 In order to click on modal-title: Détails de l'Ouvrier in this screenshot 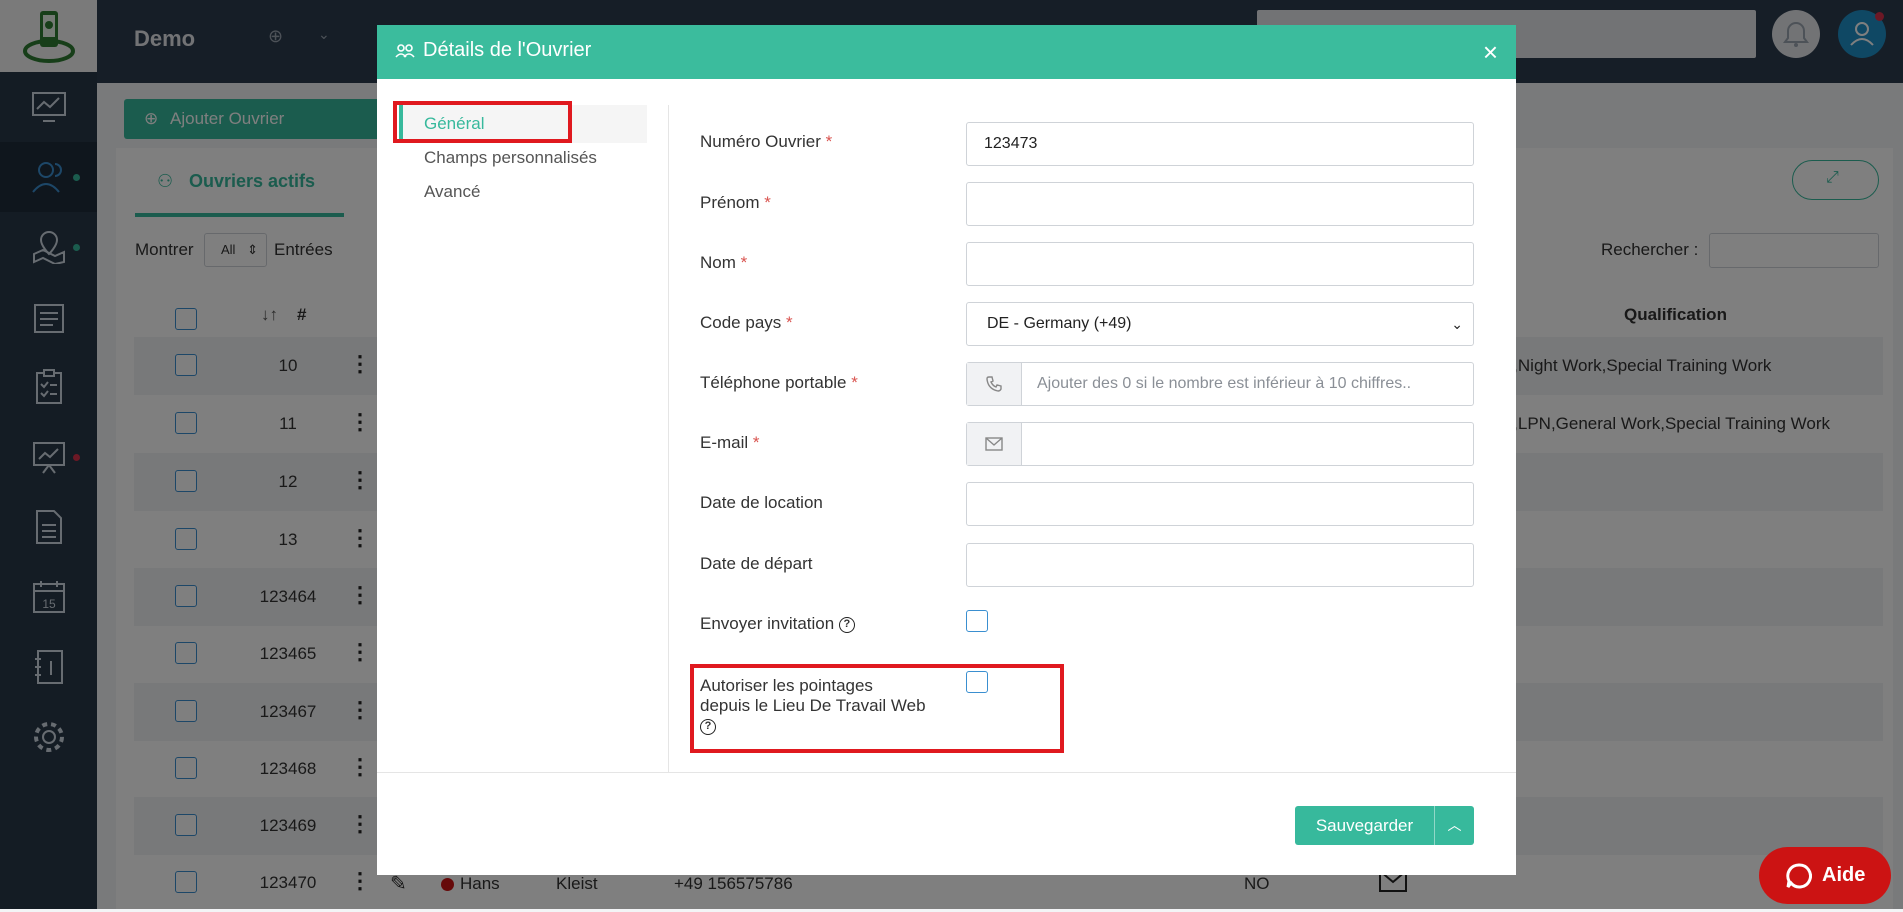, I will do `click(507, 50)`.